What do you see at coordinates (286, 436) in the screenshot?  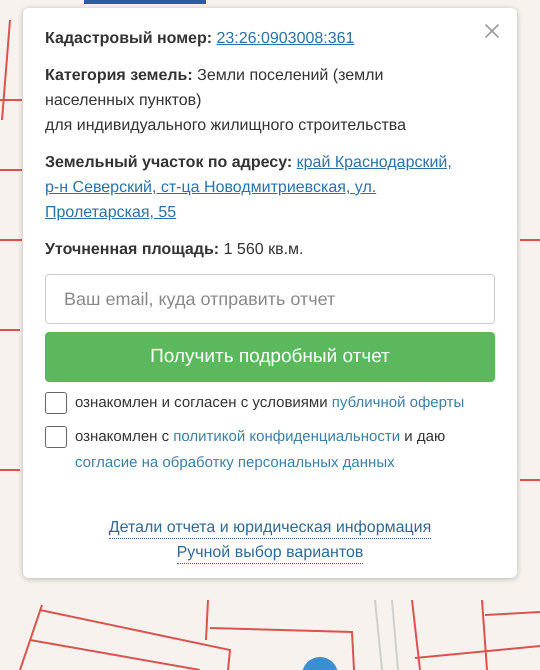 I see `consent-link: политикой конфиденциальности` at bounding box center [286, 436].